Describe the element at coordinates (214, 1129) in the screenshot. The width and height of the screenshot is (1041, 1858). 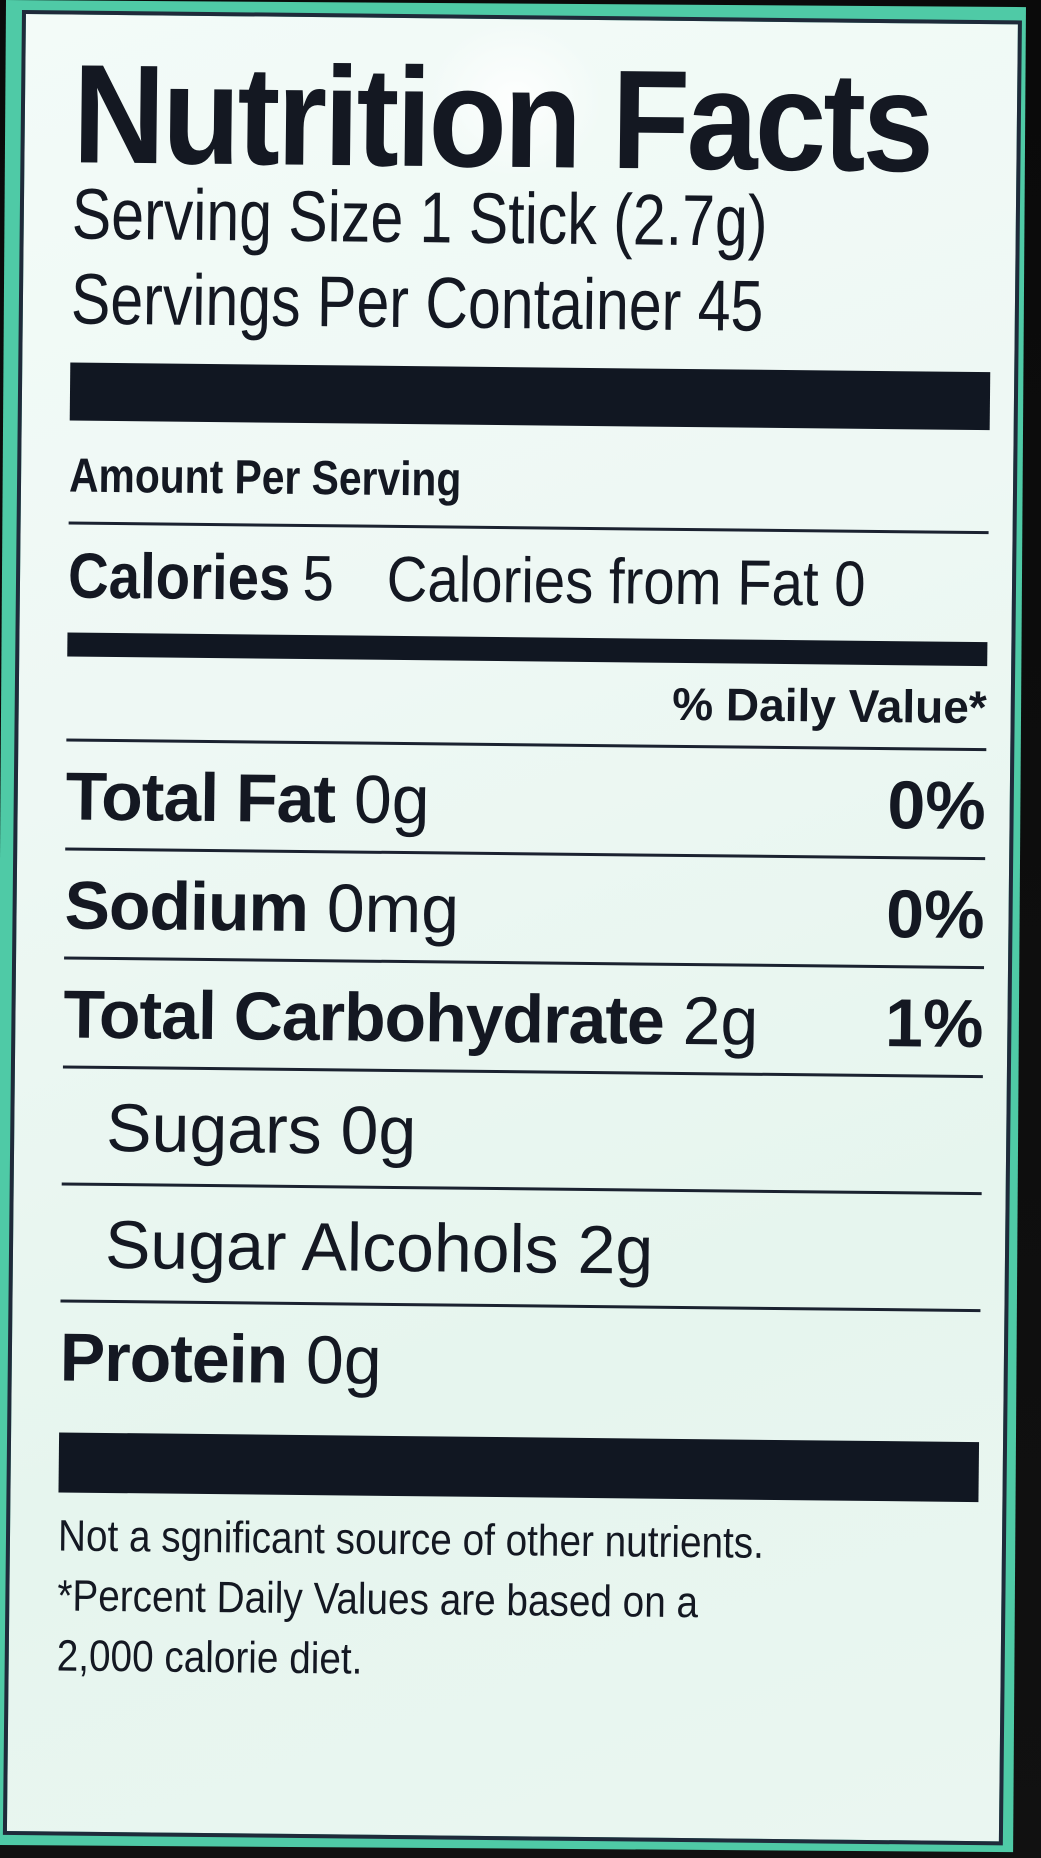
I see `nutrient-name: Sugars` at that location.